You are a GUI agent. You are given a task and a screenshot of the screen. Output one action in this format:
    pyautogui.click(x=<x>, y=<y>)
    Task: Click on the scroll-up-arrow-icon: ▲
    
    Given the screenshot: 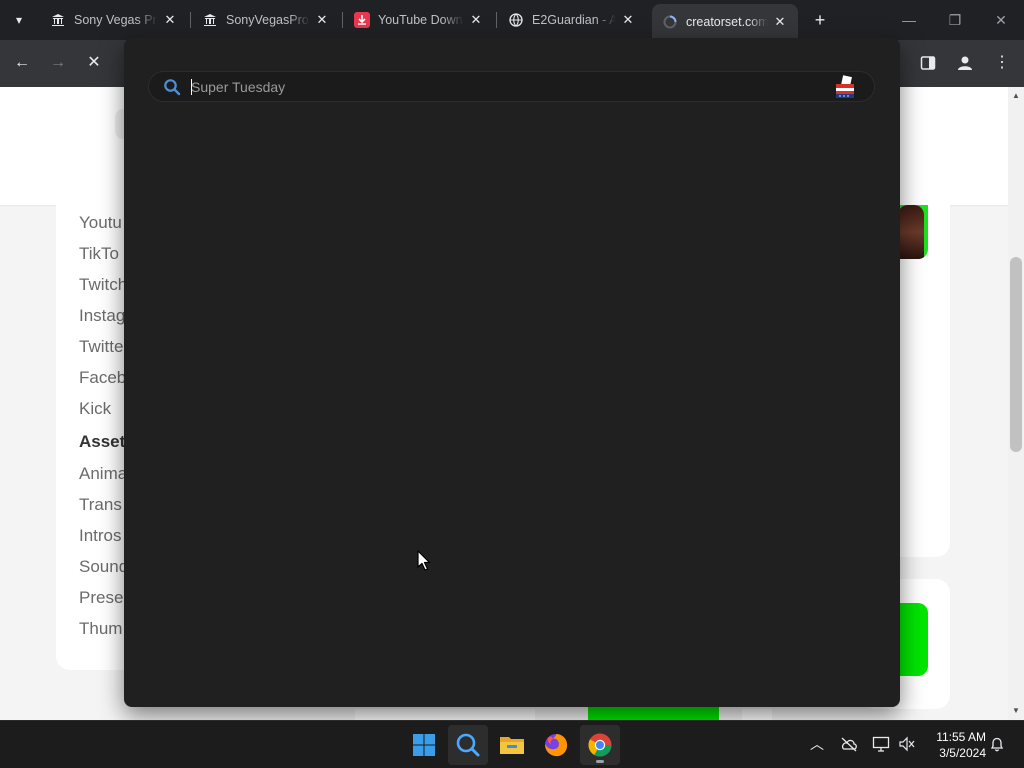 What is the action you would take?
    pyautogui.click(x=1016, y=96)
    